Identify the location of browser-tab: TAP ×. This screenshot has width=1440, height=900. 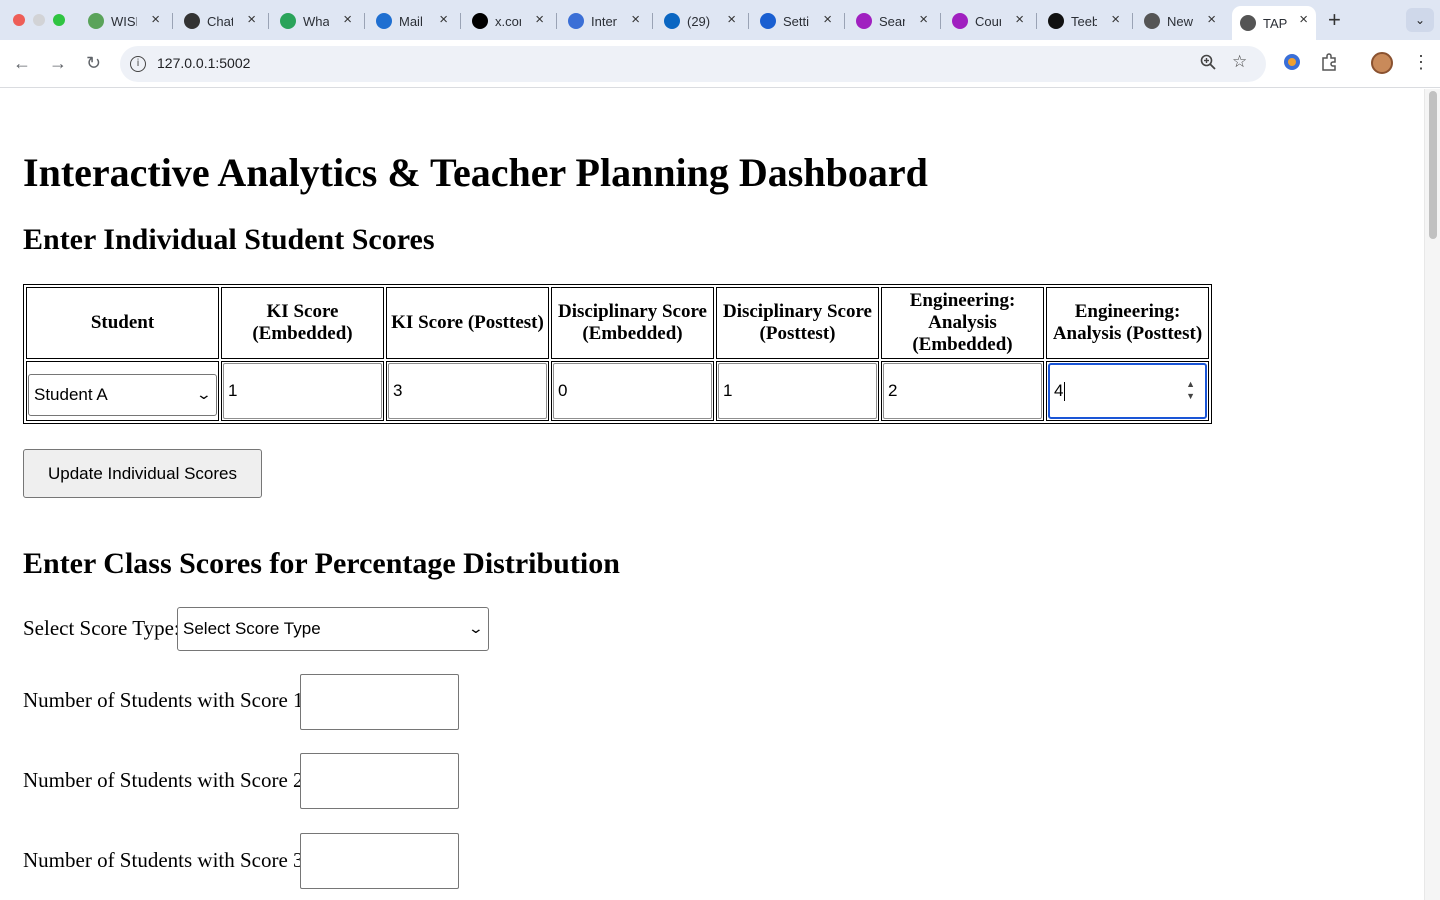
(1274, 23).